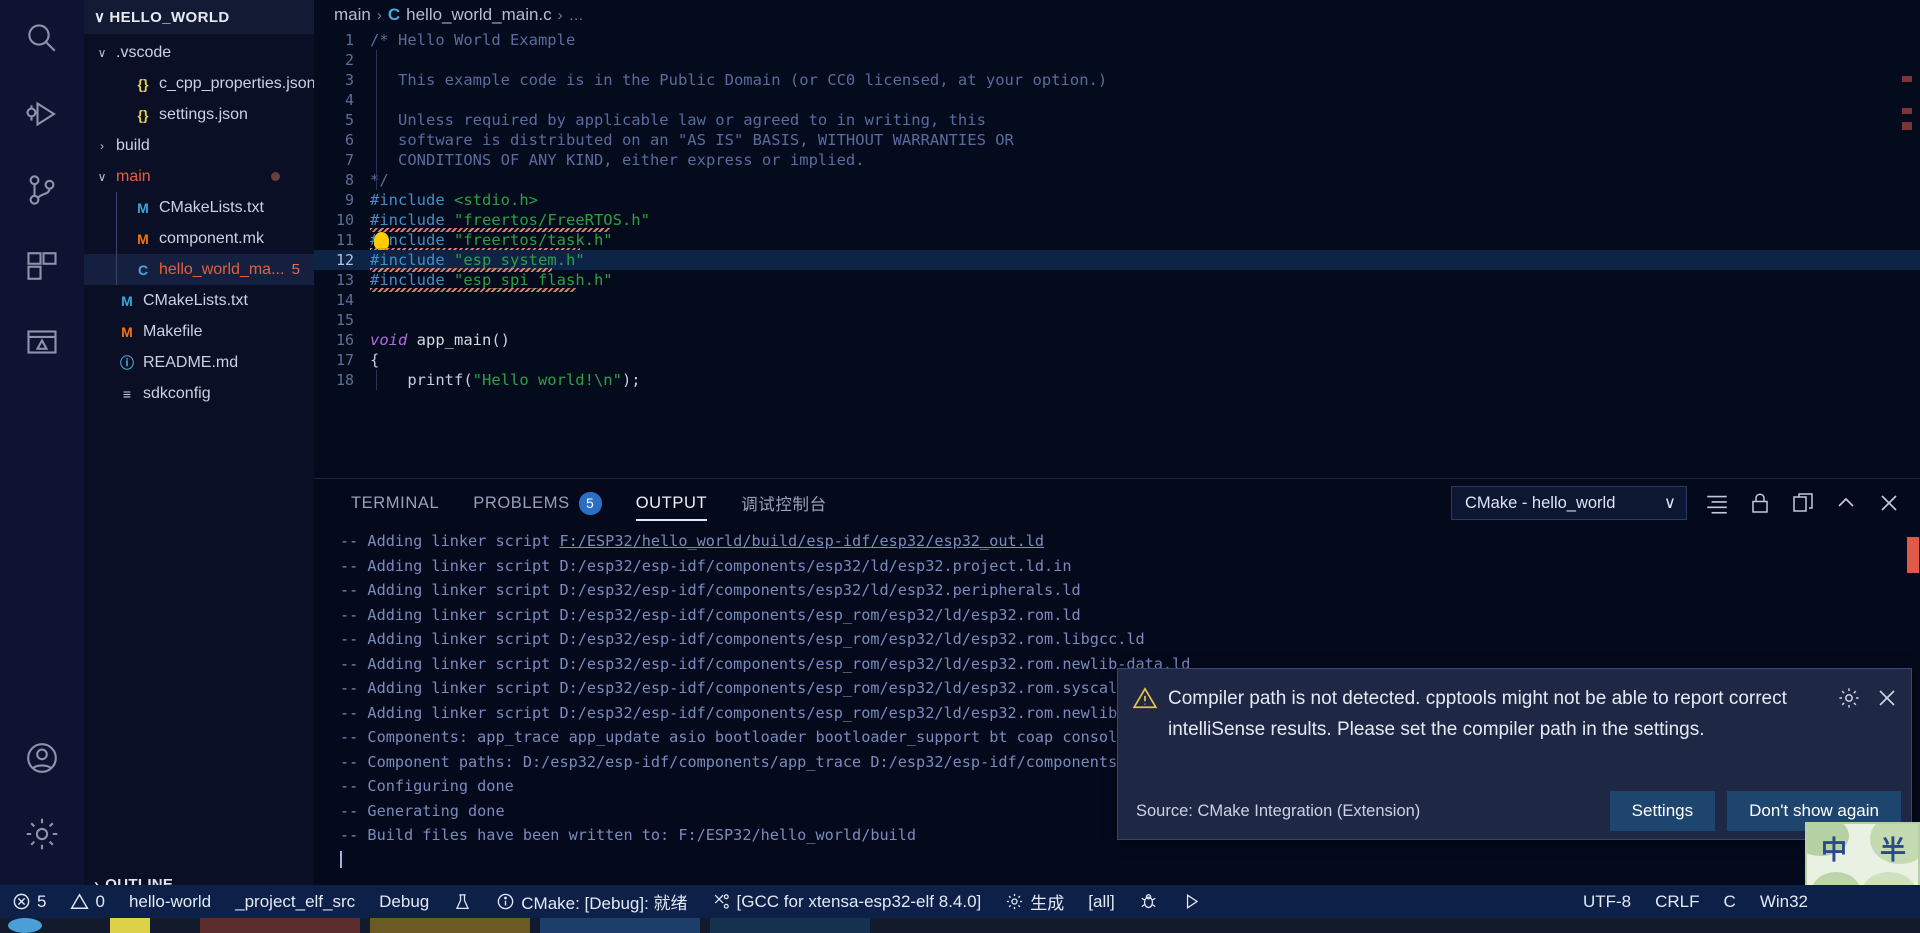 This screenshot has width=1920, height=933. I want to click on output-channel-picker: CMake - hello_world ∨, so click(1569, 503).